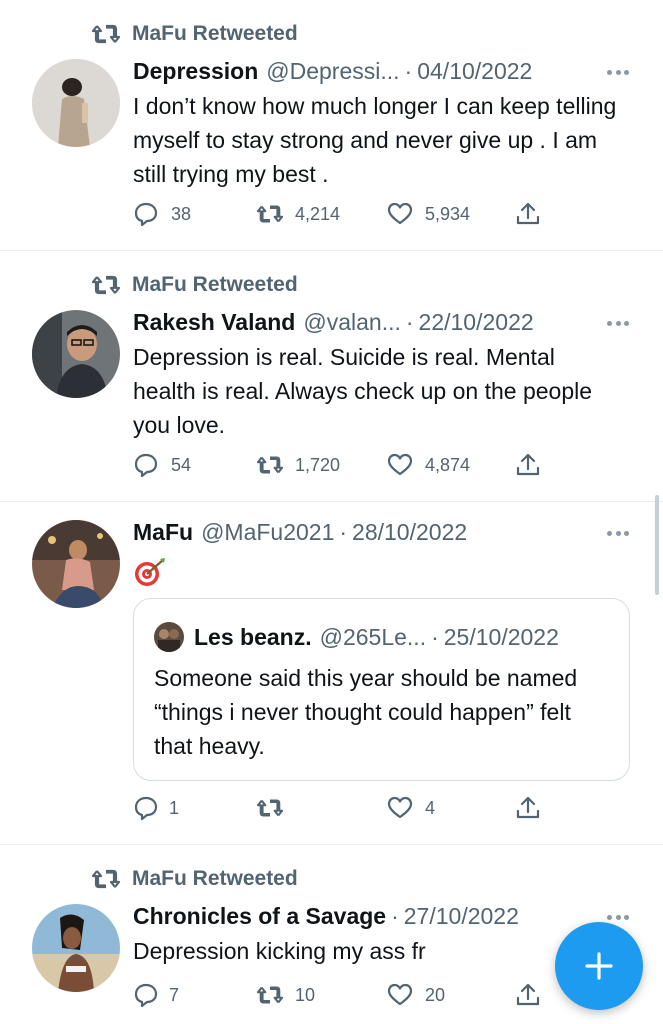 This screenshot has height=1024, width=663. Describe the element at coordinates (474, 71) in the screenshot. I see `tweet-date: 04/10/2022` at that location.